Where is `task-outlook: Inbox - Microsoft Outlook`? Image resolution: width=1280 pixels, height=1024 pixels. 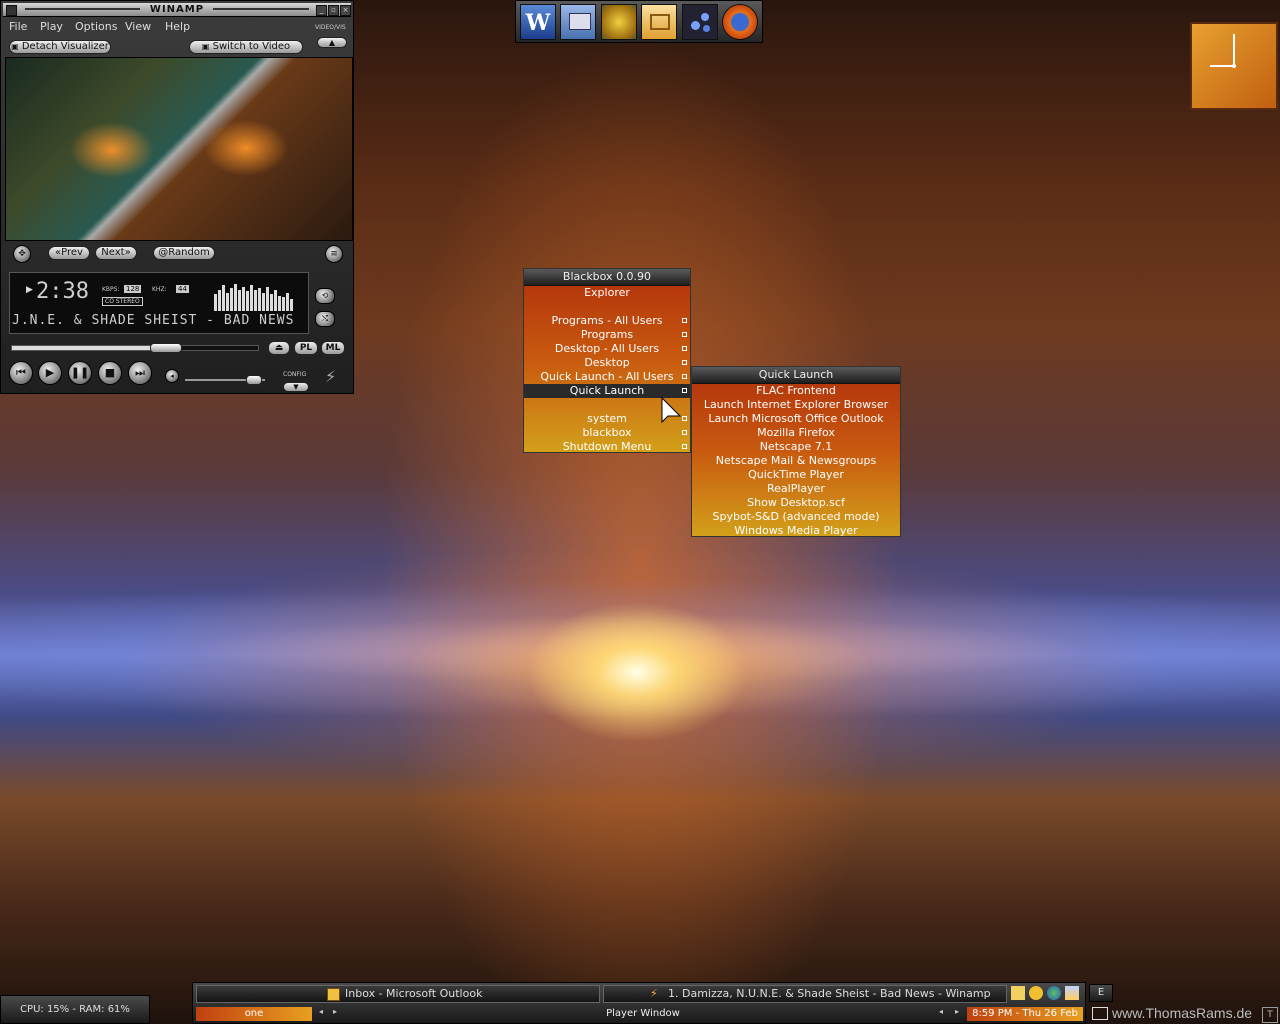 task-outlook: Inbox - Microsoft Outlook is located at coordinates (398, 994).